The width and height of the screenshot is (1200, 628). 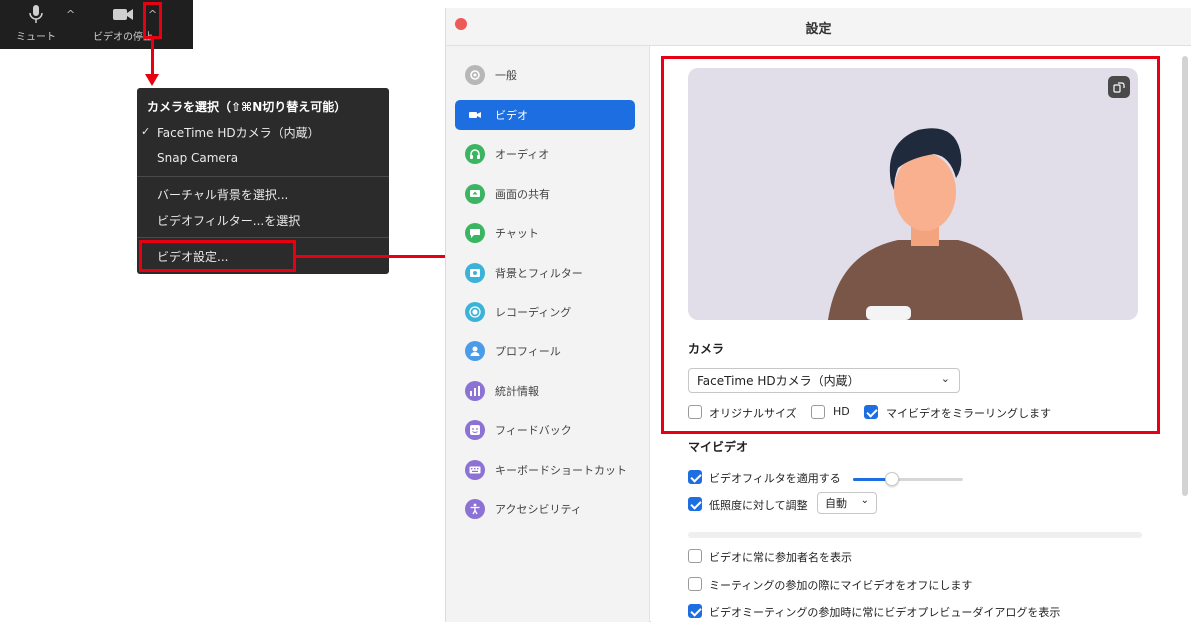 I want to click on sidebar-item-label: オーディオ, so click(x=522, y=154).